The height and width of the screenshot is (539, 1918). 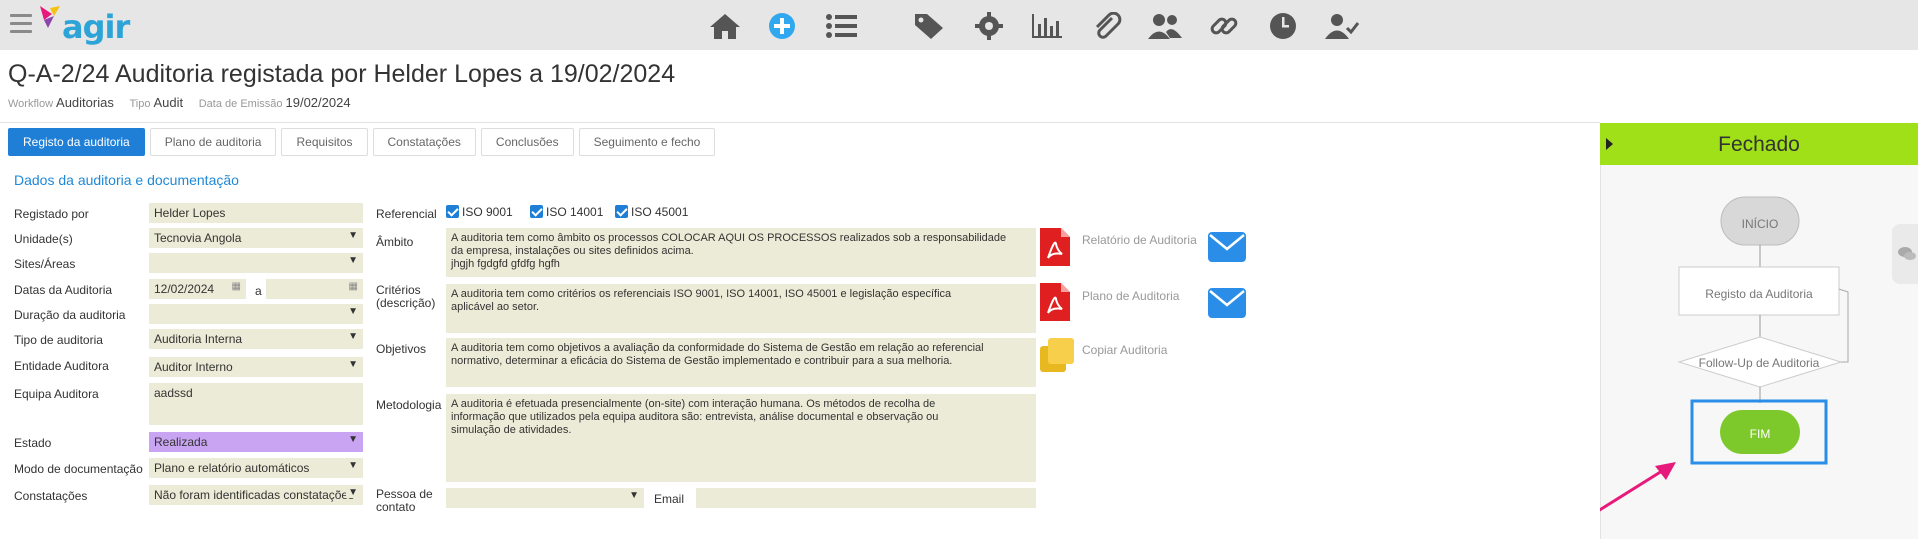 What do you see at coordinates (479, 212) in the screenshot?
I see `iso9001-checkbox: ISO 9001` at bounding box center [479, 212].